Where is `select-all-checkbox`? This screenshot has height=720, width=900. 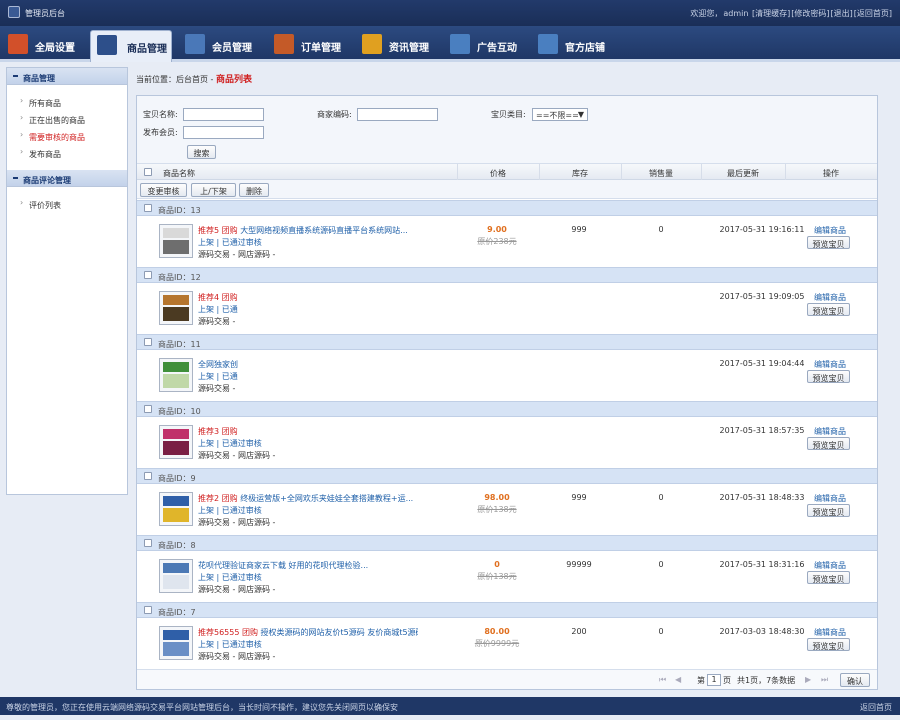
select-all-checkbox is located at coordinates (148, 172).